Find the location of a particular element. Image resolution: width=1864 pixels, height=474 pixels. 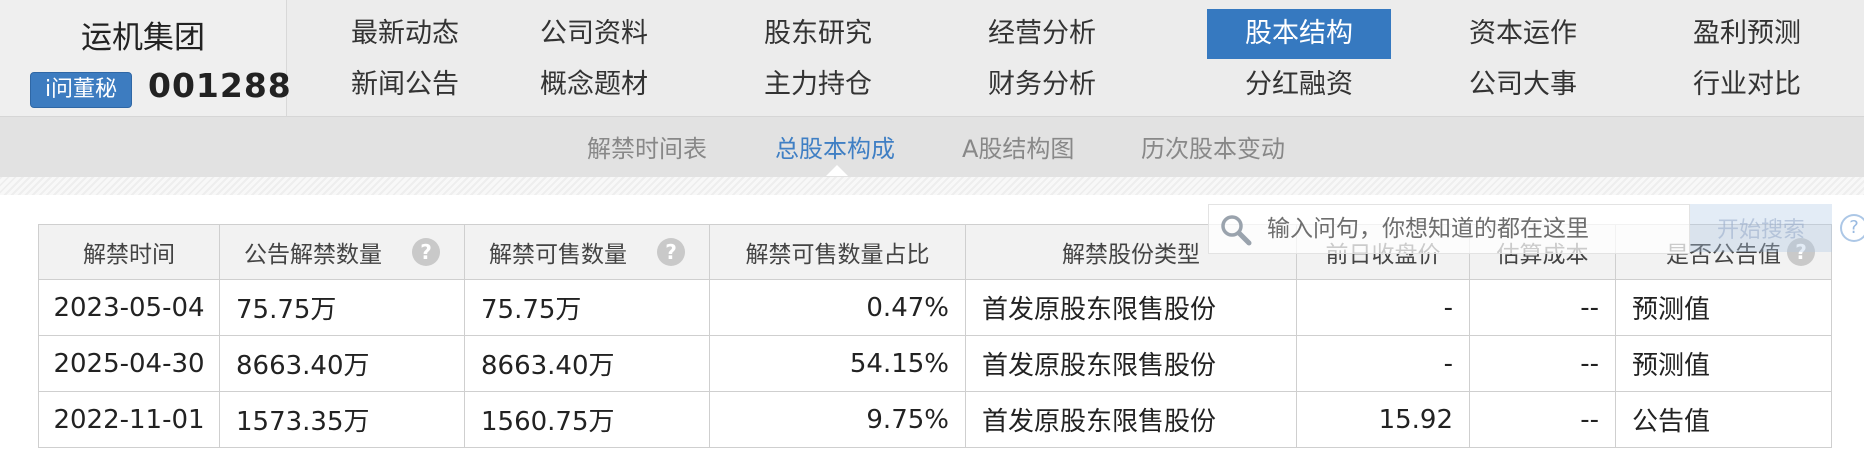

nav-industry-comparison: 行业对比 is located at coordinates (1747, 85).